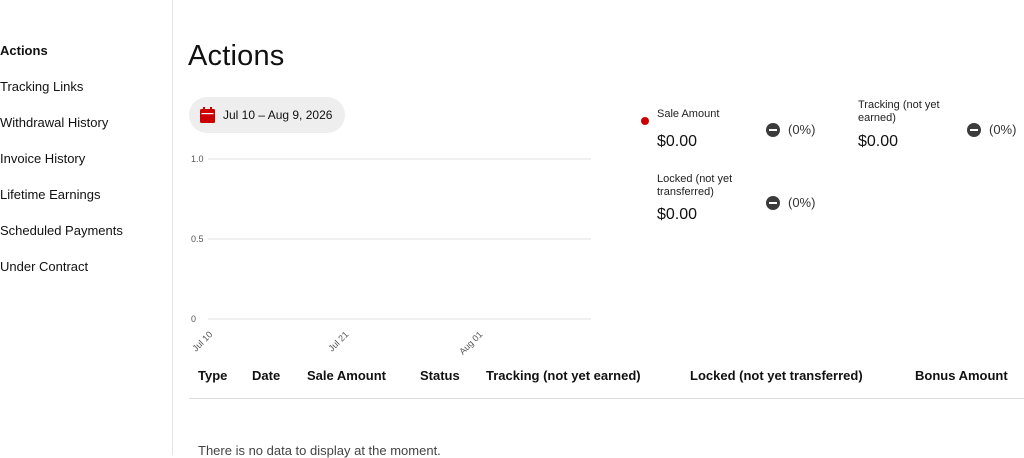  I want to click on date-range-label: Jul 10 – Aug 9, 2026, so click(278, 115).